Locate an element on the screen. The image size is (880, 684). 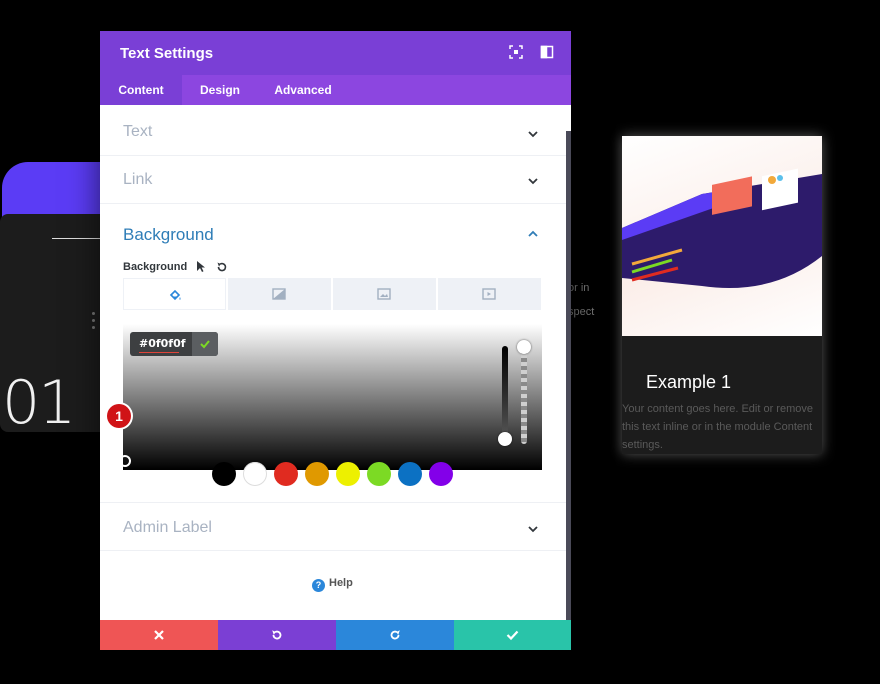
color-fill-icon is located at coordinates (175, 295).